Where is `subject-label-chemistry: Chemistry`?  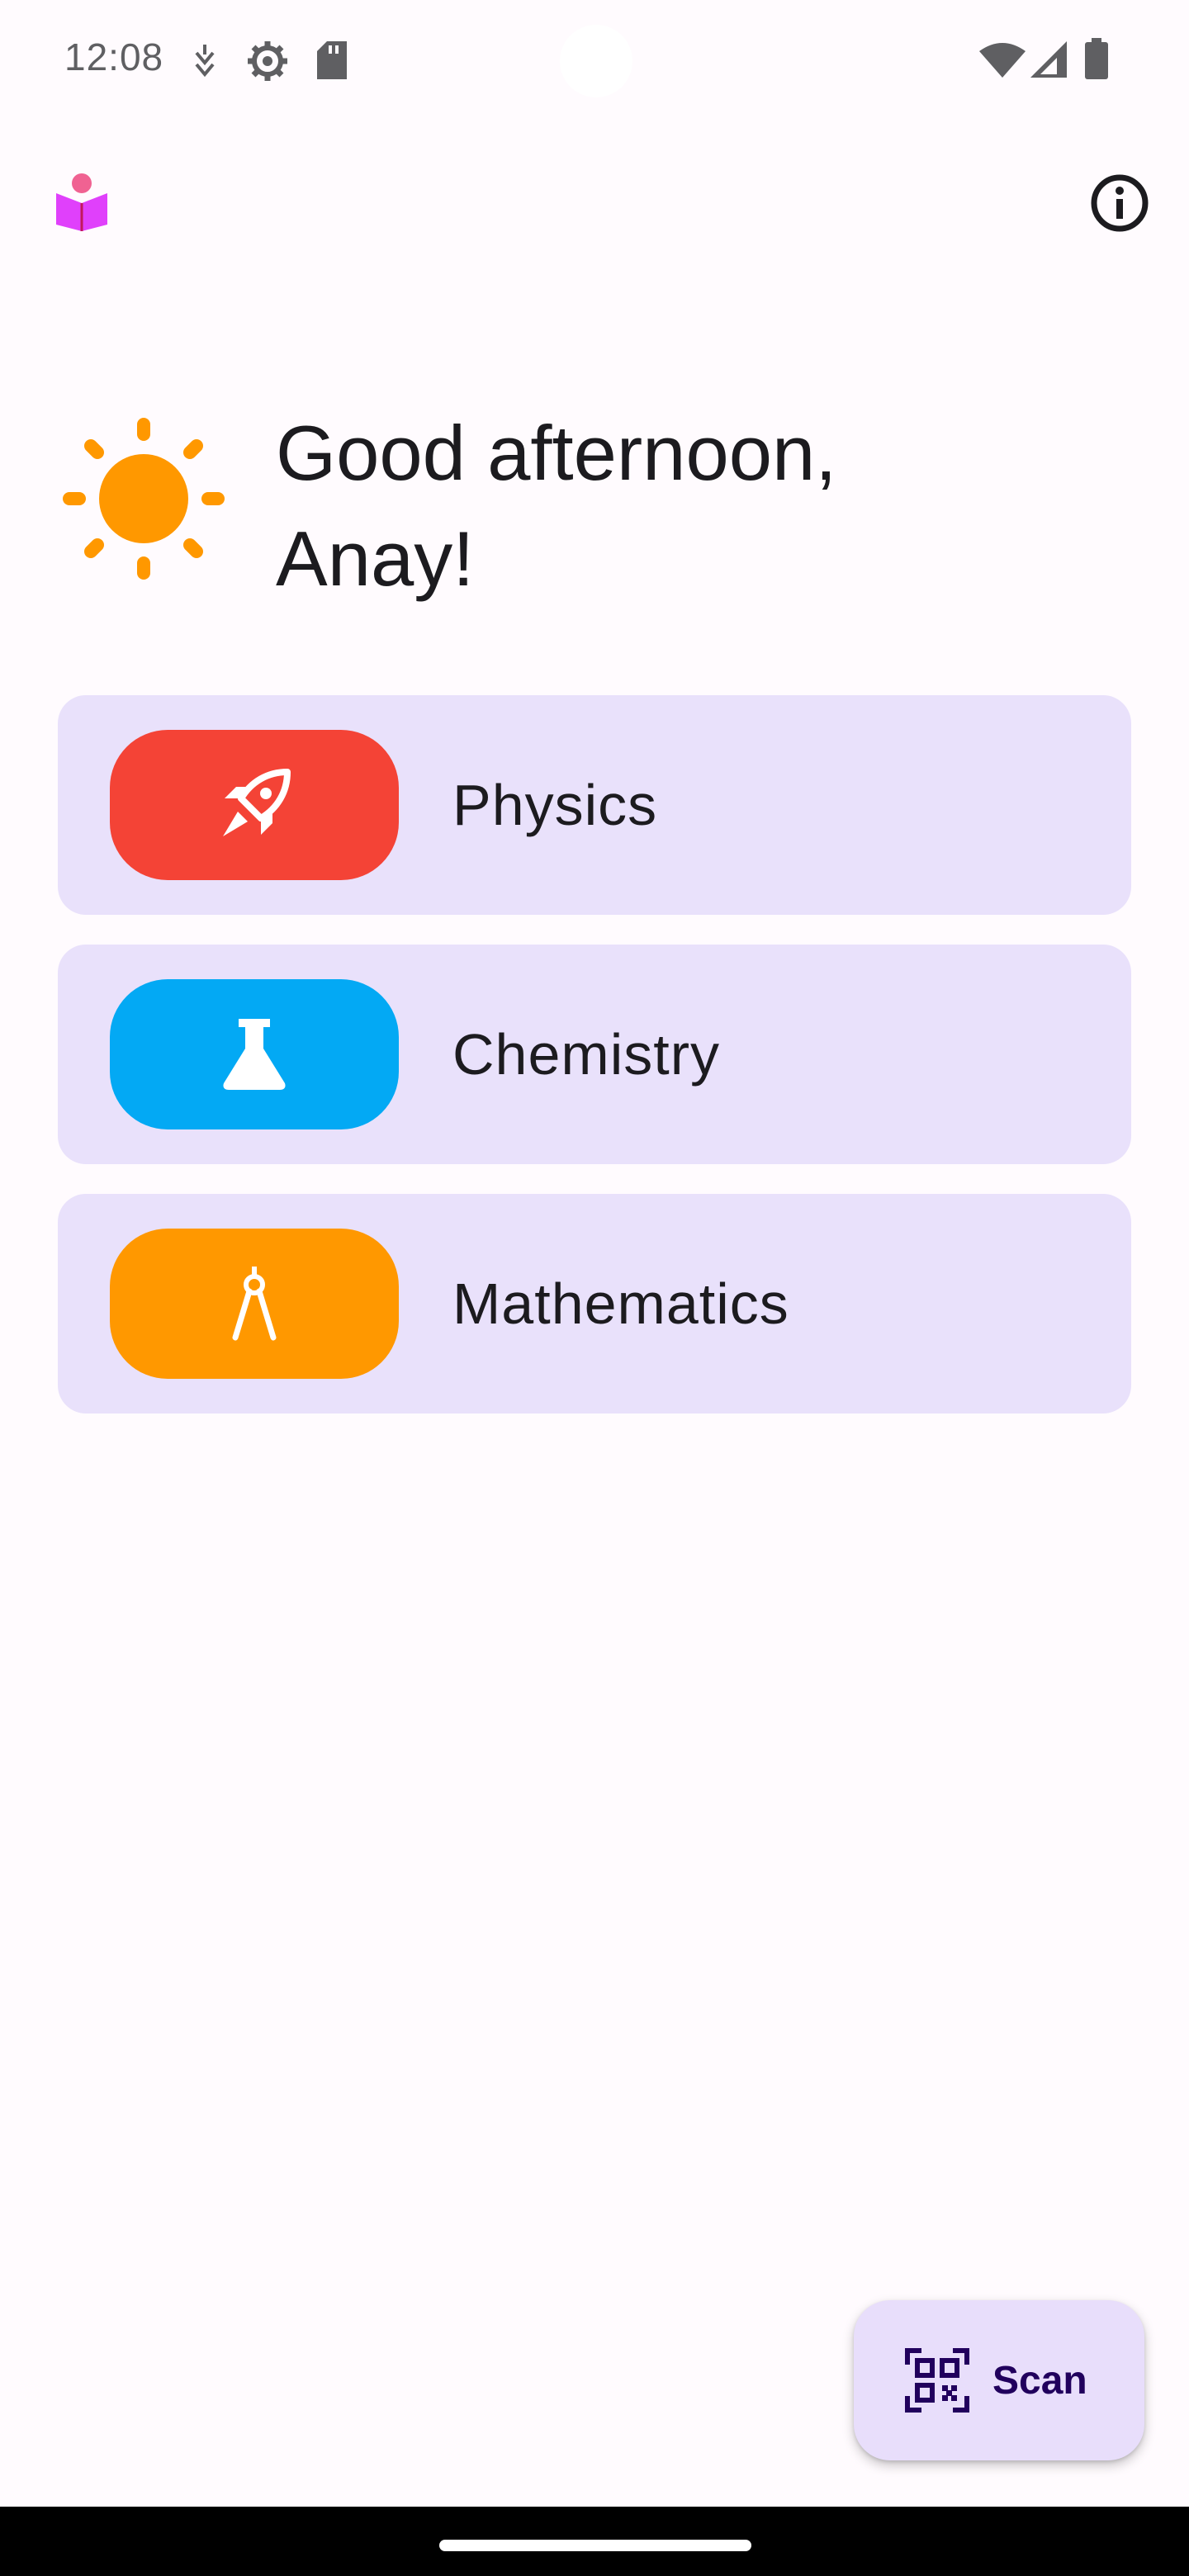 subject-label-chemistry: Chemistry is located at coordinates (586, 1054).